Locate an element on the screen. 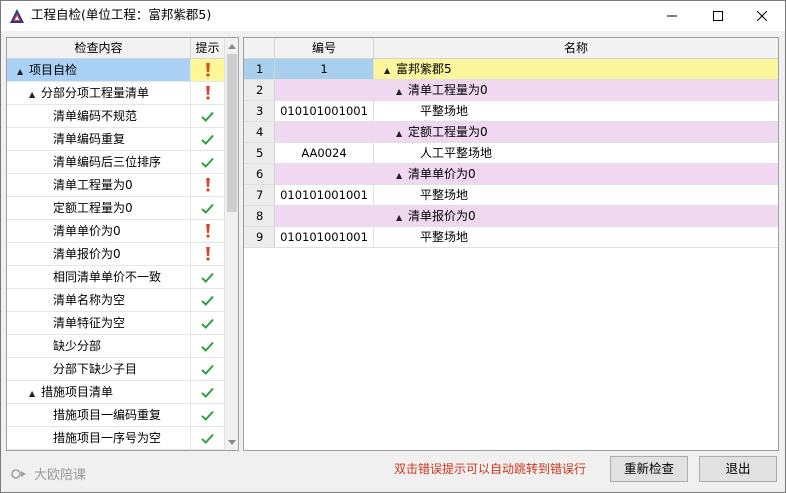 Image resolution: width=786 pixels, height=493 pixels. tree-row: 分部下缺少子目 is located at coordinates (115, 369).